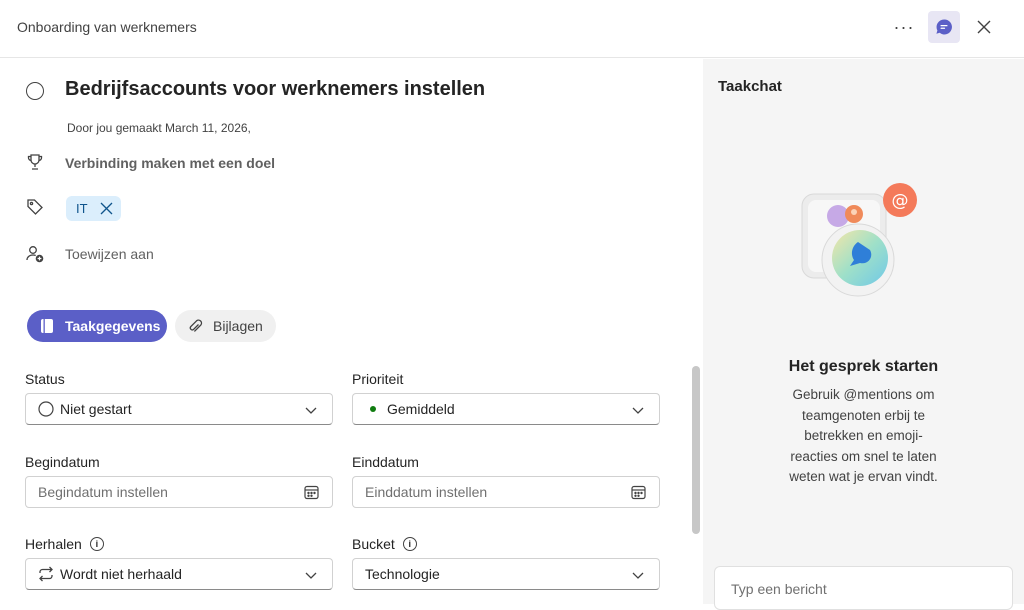  Describe the element at coordinates (385, 462) in the screenshot. I see `end-date-label: Einddatum` at that location.